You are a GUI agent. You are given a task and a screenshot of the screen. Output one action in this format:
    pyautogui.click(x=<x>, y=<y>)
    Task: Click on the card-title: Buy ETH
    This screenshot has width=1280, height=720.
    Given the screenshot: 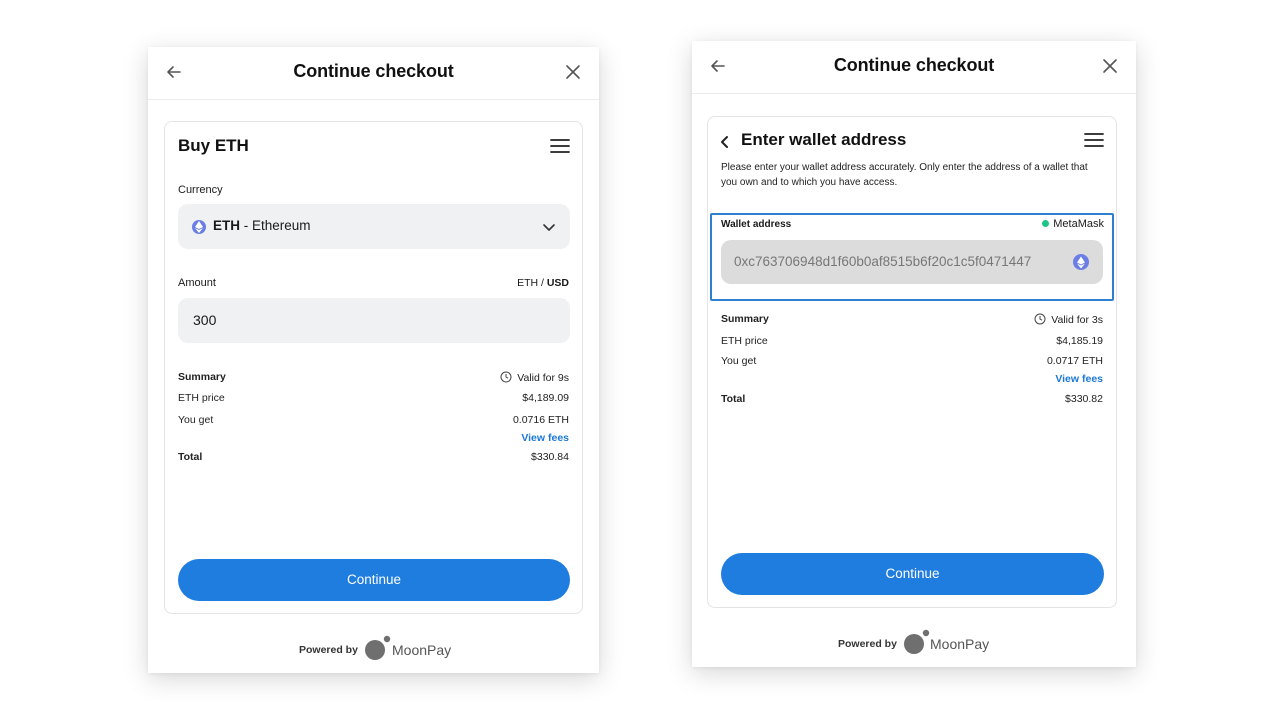 What is the action you would take?
    pyautogui.click(x=213, y=145)
    